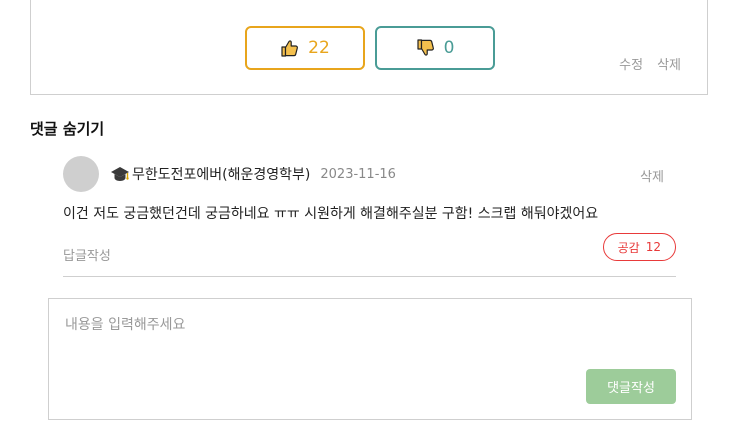  I want to click on dislike-button: 0, so click(435, 48).